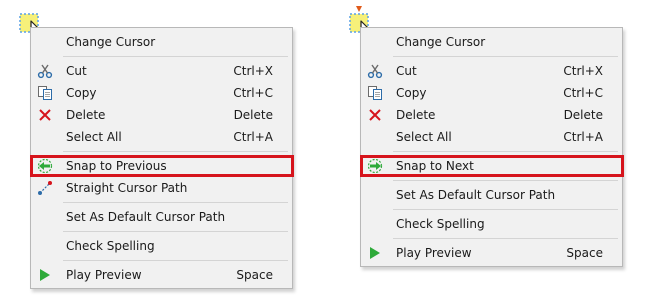  Describe the element at coordinates (492, 166) in the screenshot. I see `menu-item-snap-to-next: Snap to Next` at that location.